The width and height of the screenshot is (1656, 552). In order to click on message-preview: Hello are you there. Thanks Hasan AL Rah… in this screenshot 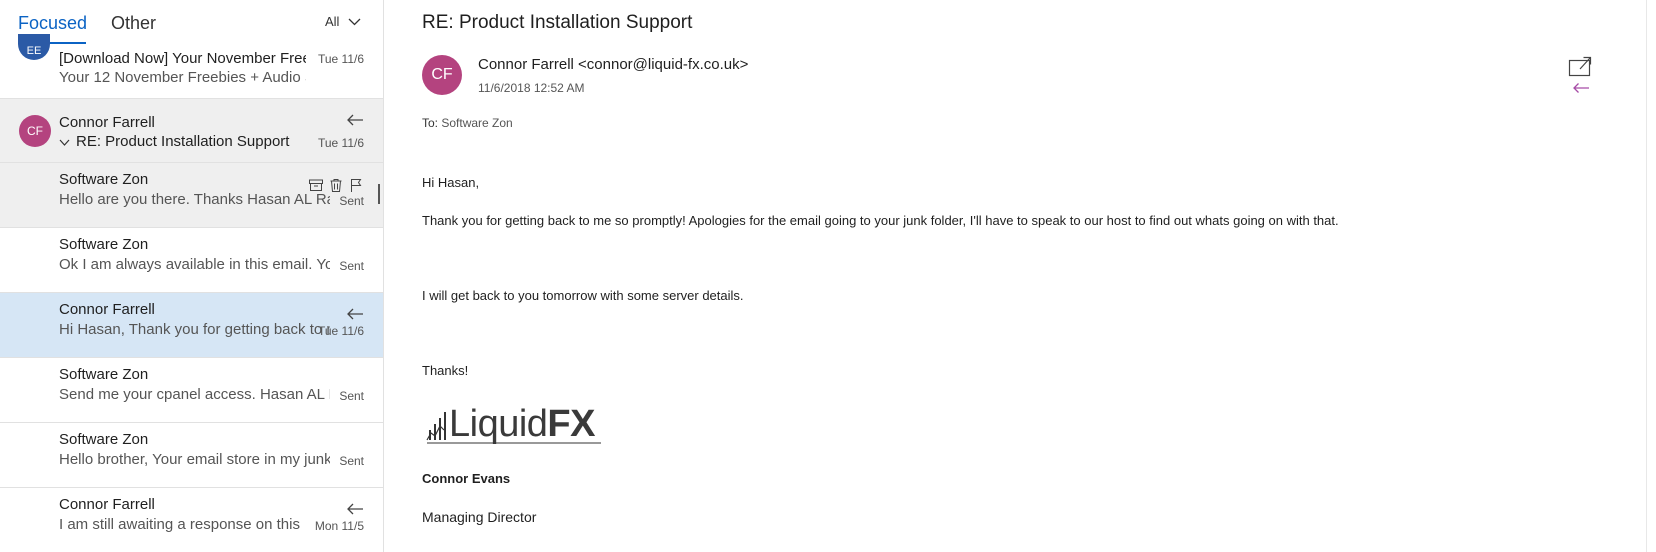, I will do `click(194, 199)`.